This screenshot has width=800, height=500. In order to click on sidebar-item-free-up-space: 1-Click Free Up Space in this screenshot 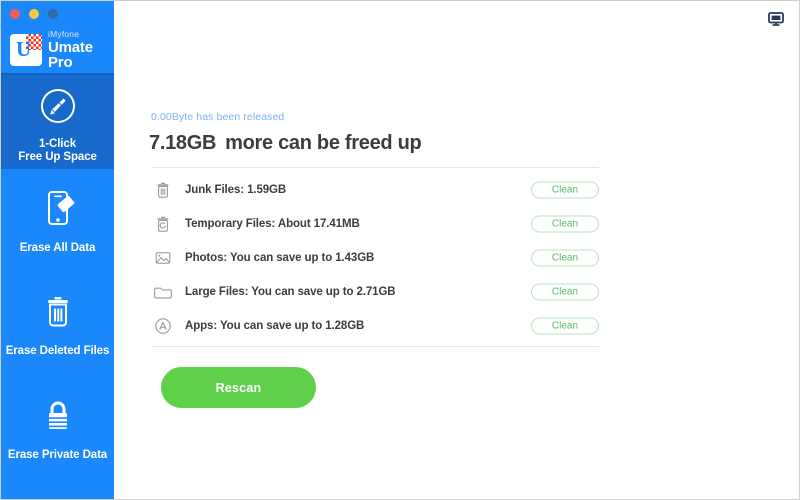, I will do `click(57, 122)`.